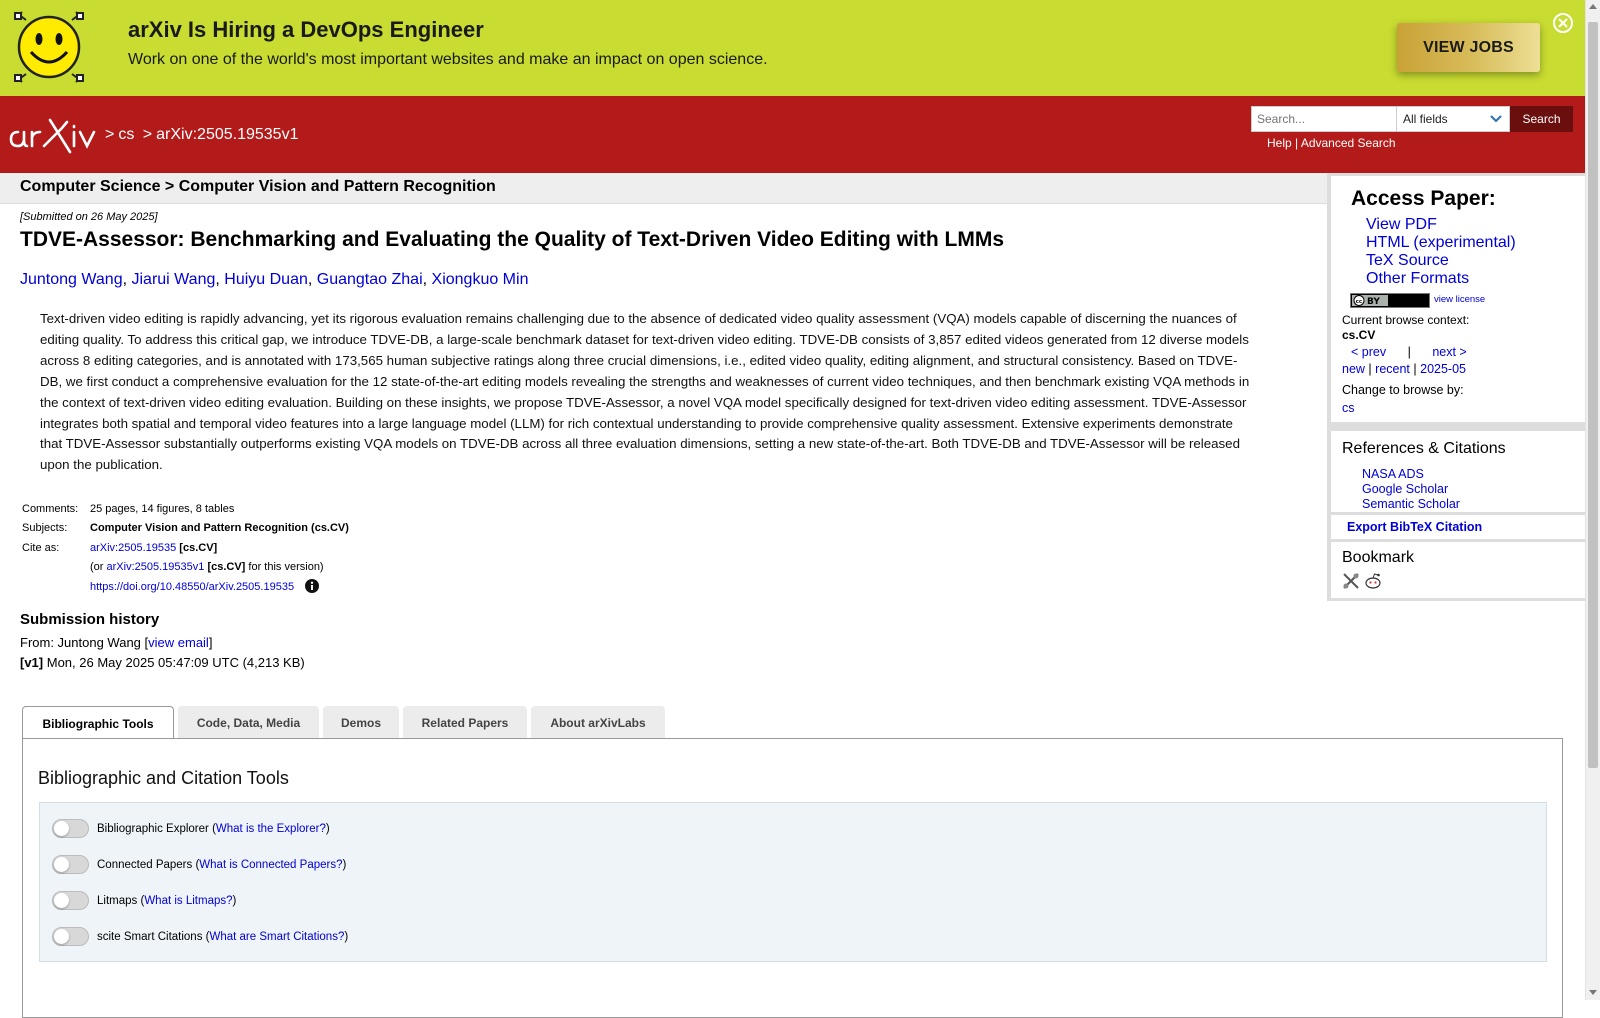 The height and width of the screenshot is (1018, 1600). I want to click on author-link: Guangtao Zhai, so click(370, 279).